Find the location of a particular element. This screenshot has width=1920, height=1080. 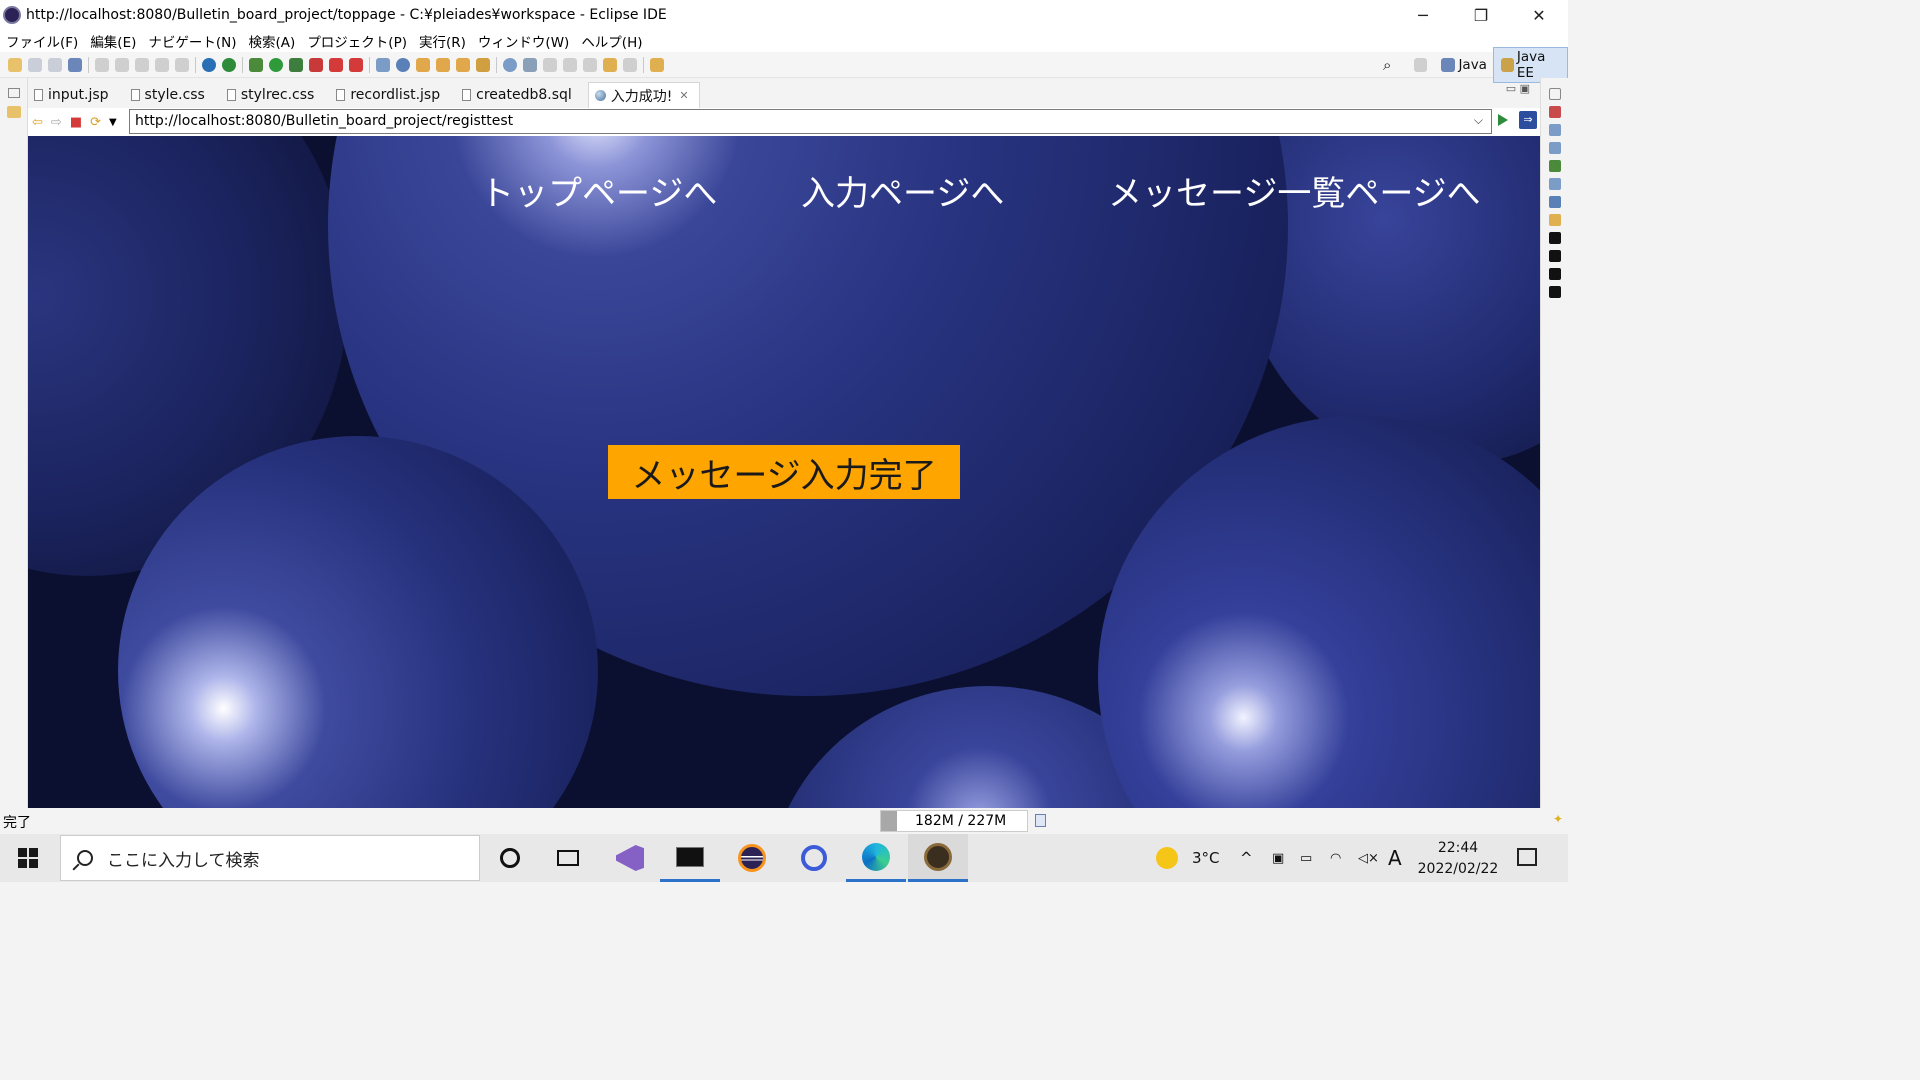

menu-search: 検索(A) is located at coordinates (272, 41).